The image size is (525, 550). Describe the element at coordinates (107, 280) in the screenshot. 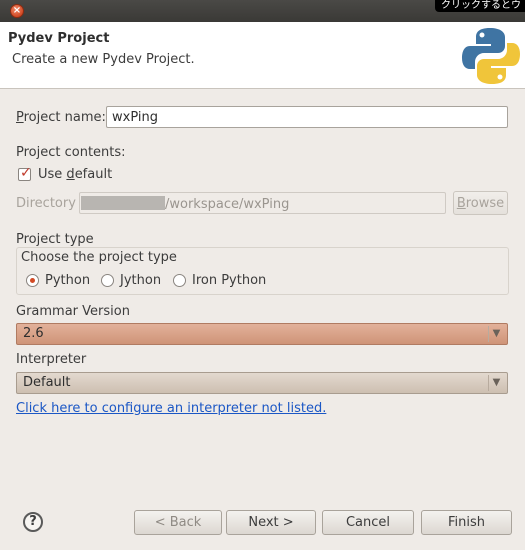

I see `radio-jython` at that location.